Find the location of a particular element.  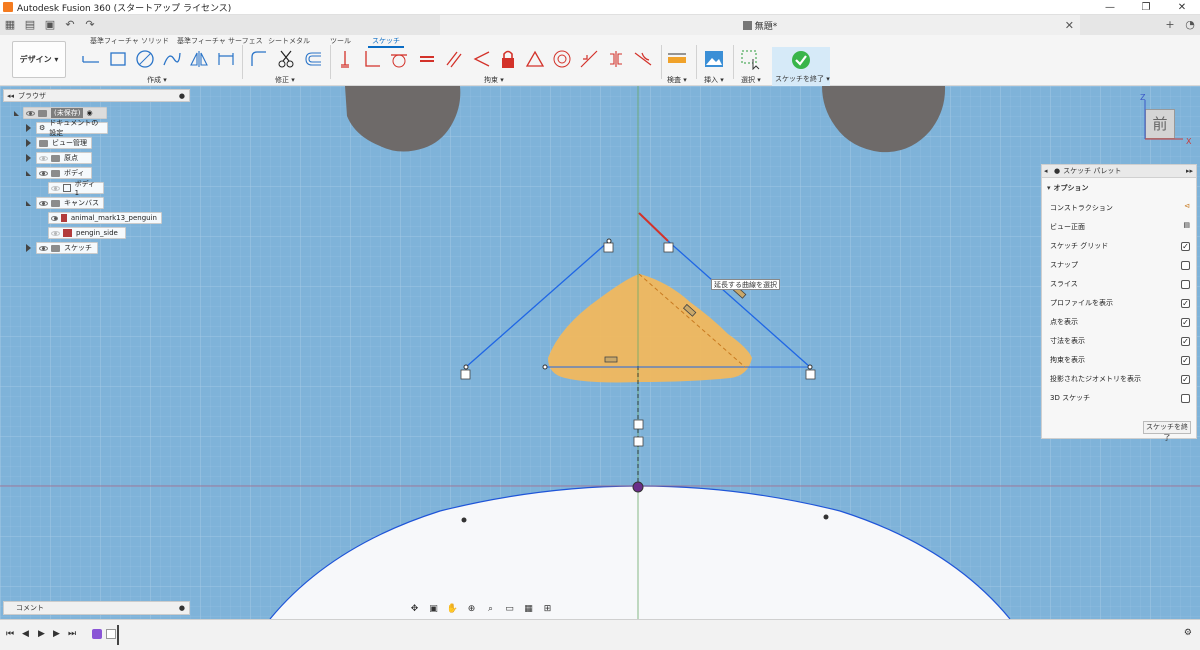

browser-item-bodies: ボディ is located at coordinates (64, 173).